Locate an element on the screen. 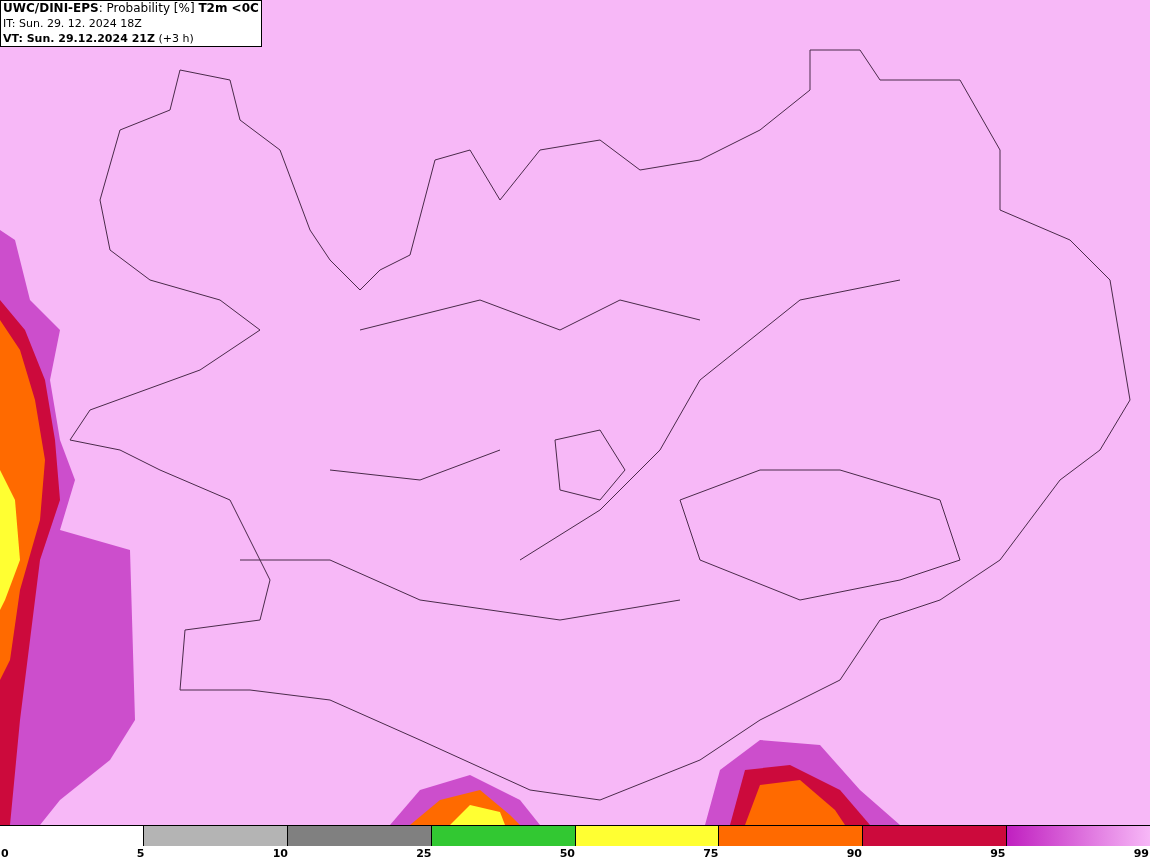 The width and height of the screenshot is (1150, 863). legend-label: 25 is located at coordinates (424, 854).